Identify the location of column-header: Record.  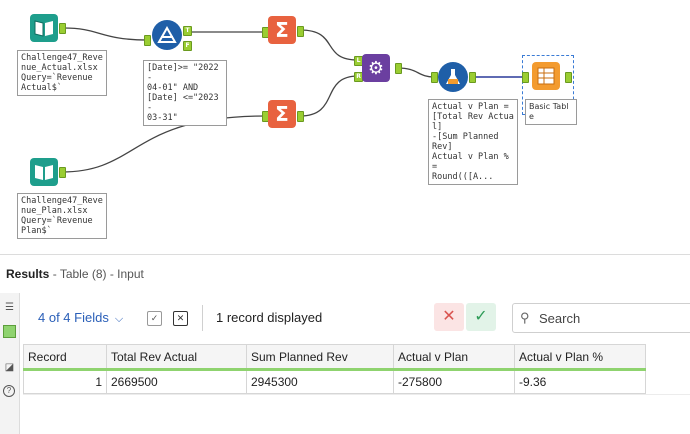
(65, 357).